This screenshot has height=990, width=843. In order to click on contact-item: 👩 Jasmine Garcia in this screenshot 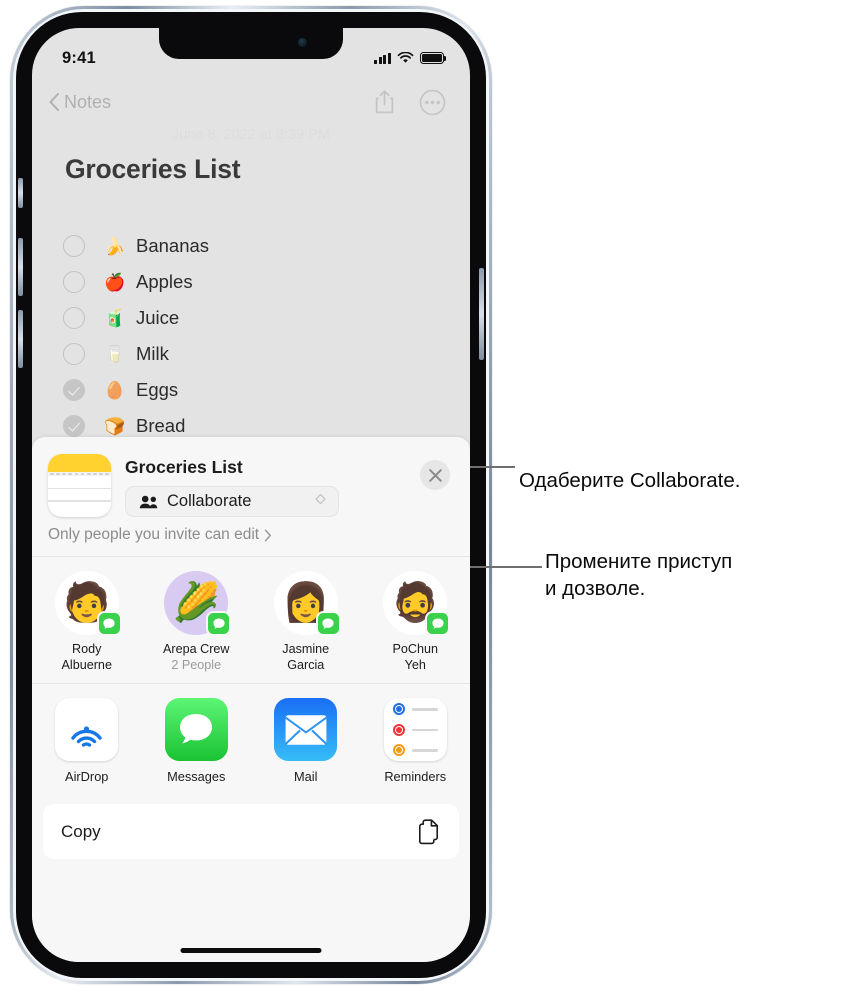, I will do `click(306, 622)`.